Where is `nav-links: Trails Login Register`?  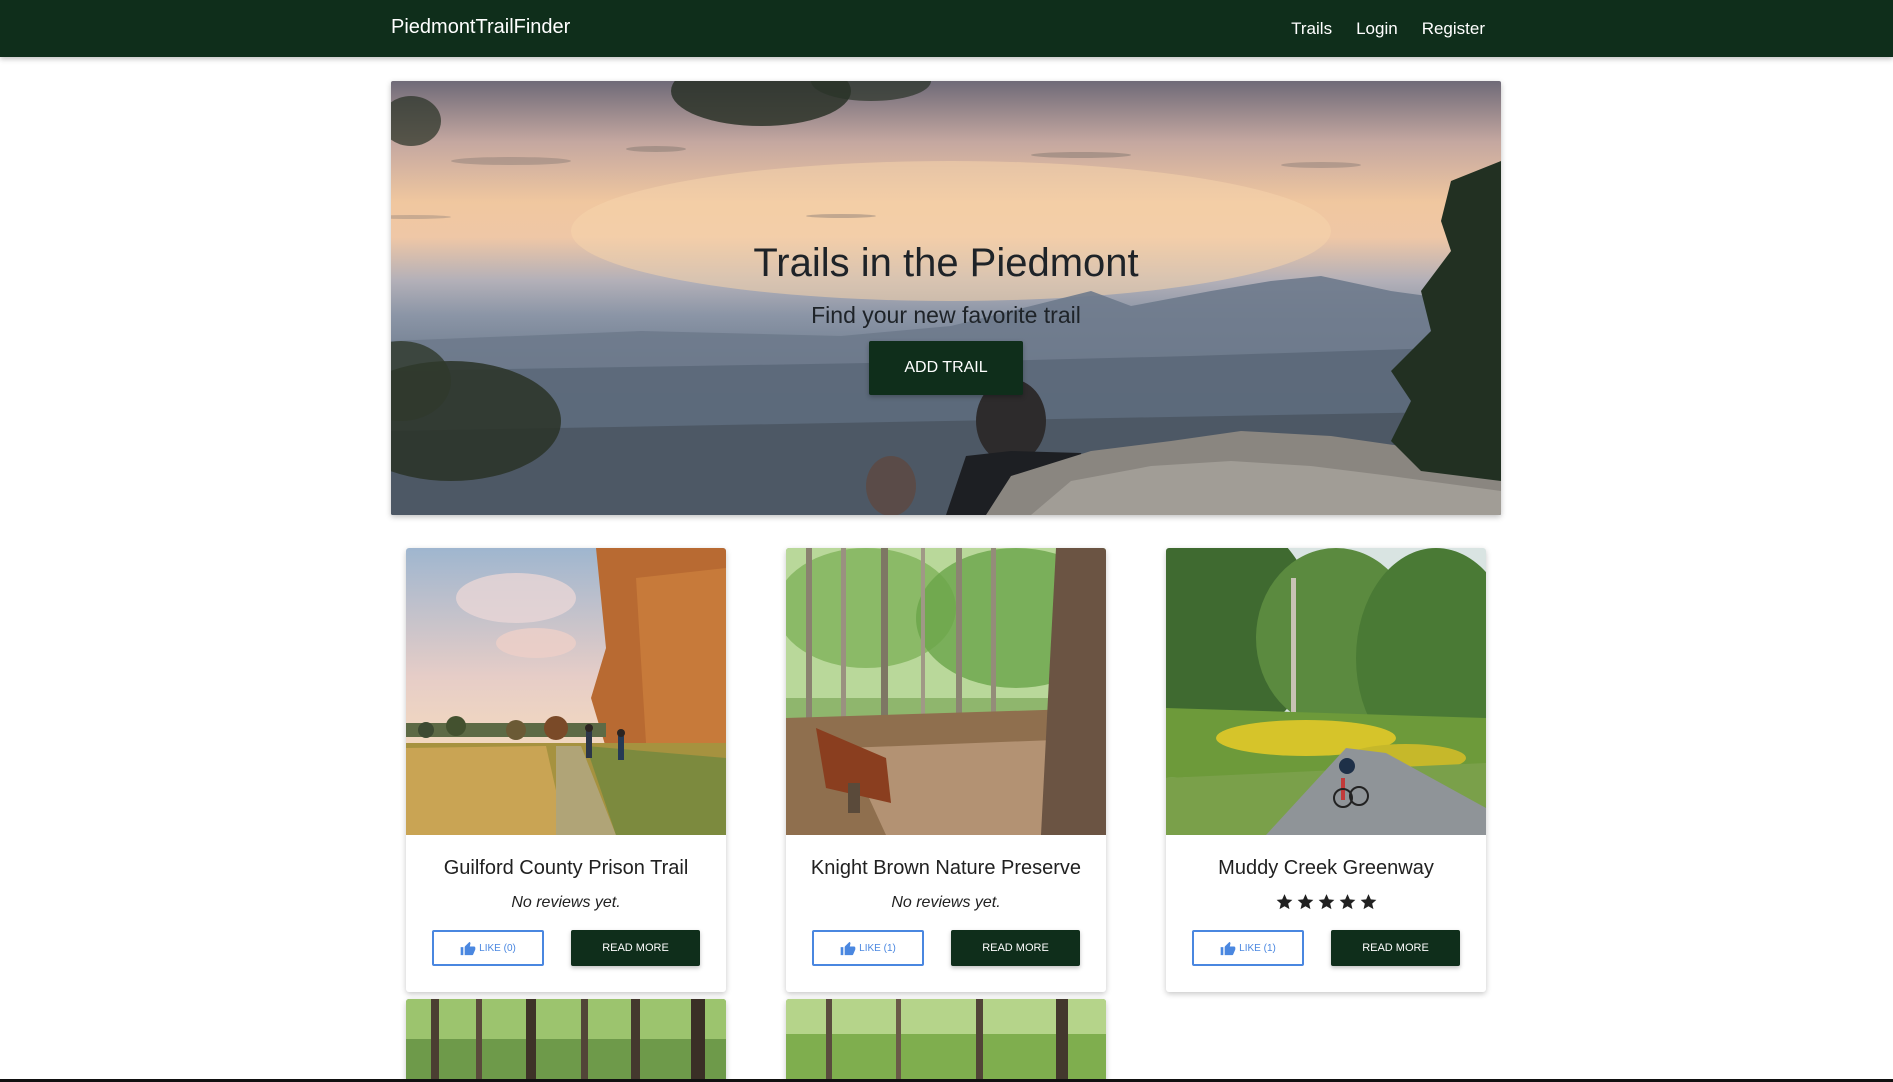 nav-links: Trails Login Register is located at coordinates (1388, 29).